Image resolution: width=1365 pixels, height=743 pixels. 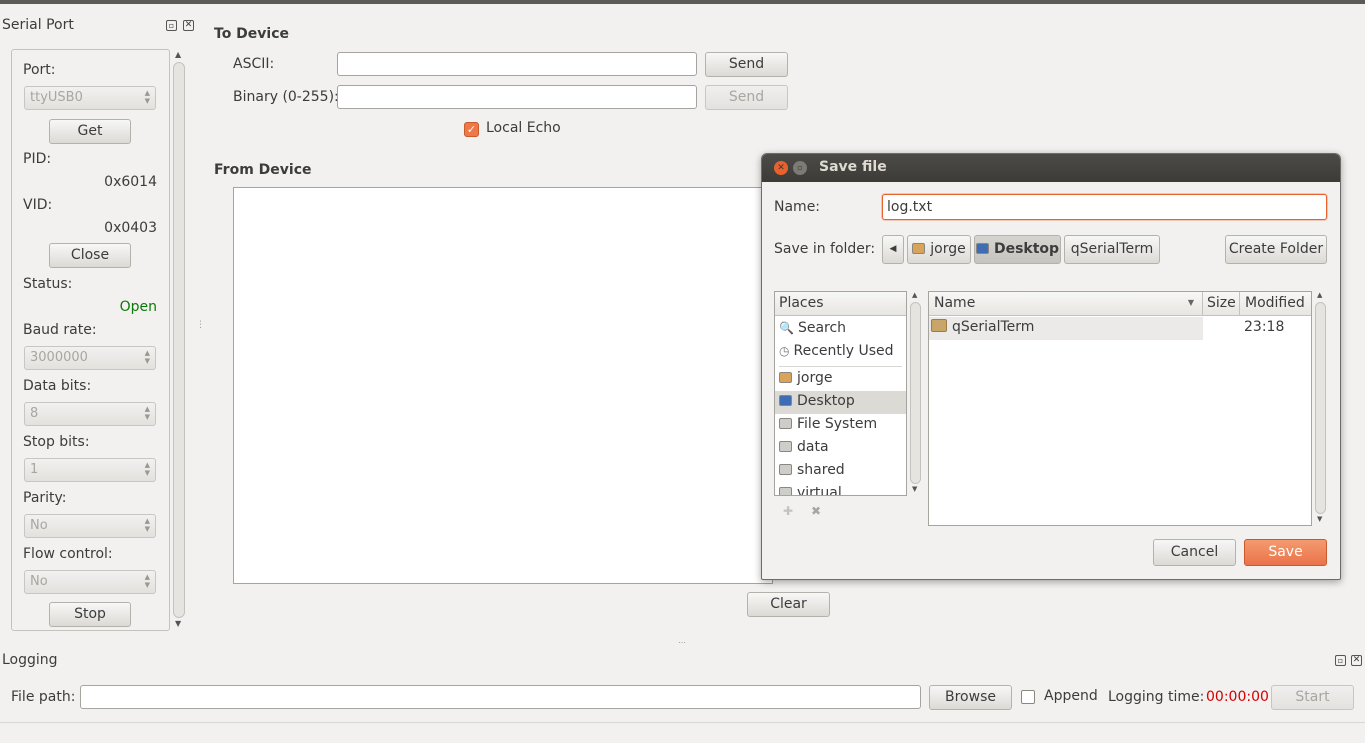 I want to click on files-header-size-label: Size, so click(x=1221, y=303).